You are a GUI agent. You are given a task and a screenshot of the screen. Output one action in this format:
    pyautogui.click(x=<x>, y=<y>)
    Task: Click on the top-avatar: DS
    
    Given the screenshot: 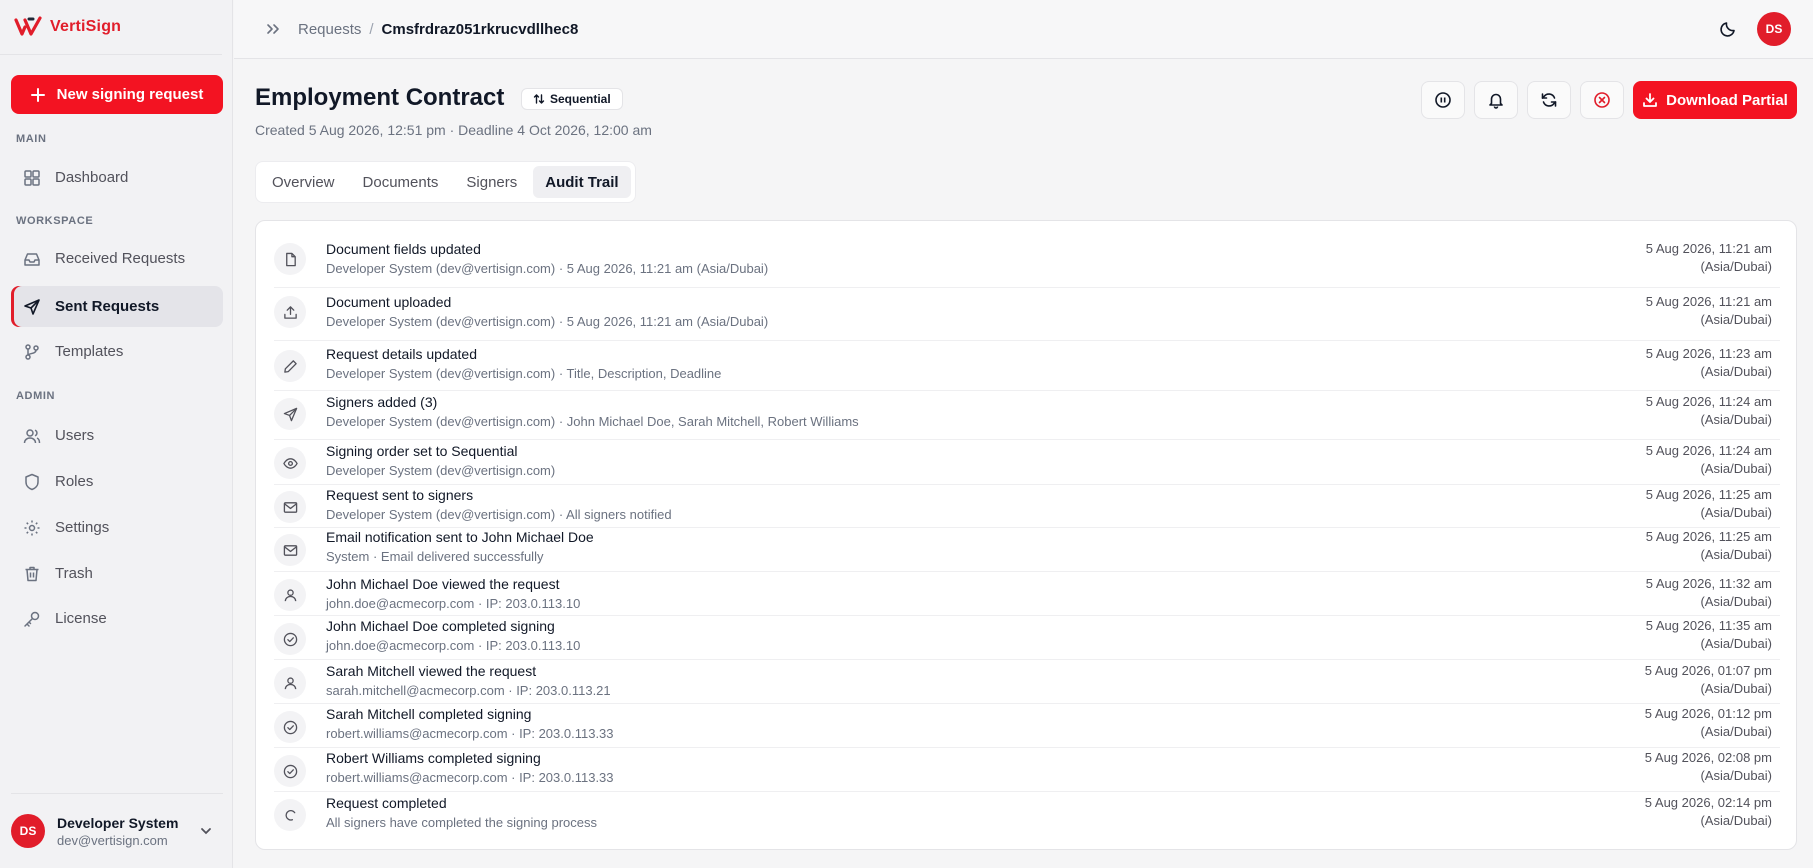 What is the action you would take?
    pyautogui.click(x=1774, y=29)
    